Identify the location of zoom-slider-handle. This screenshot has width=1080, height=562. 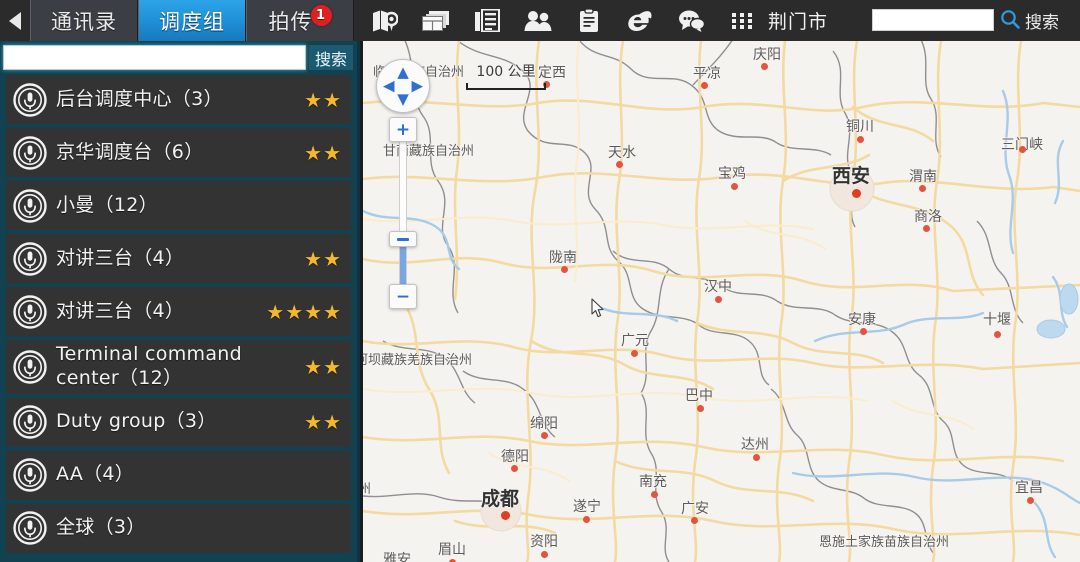
(403, 239).